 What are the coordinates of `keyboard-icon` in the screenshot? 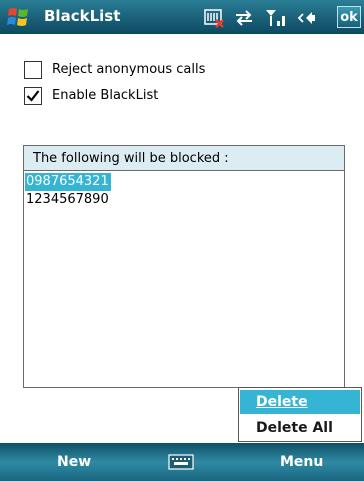 It's located at (181, 462).